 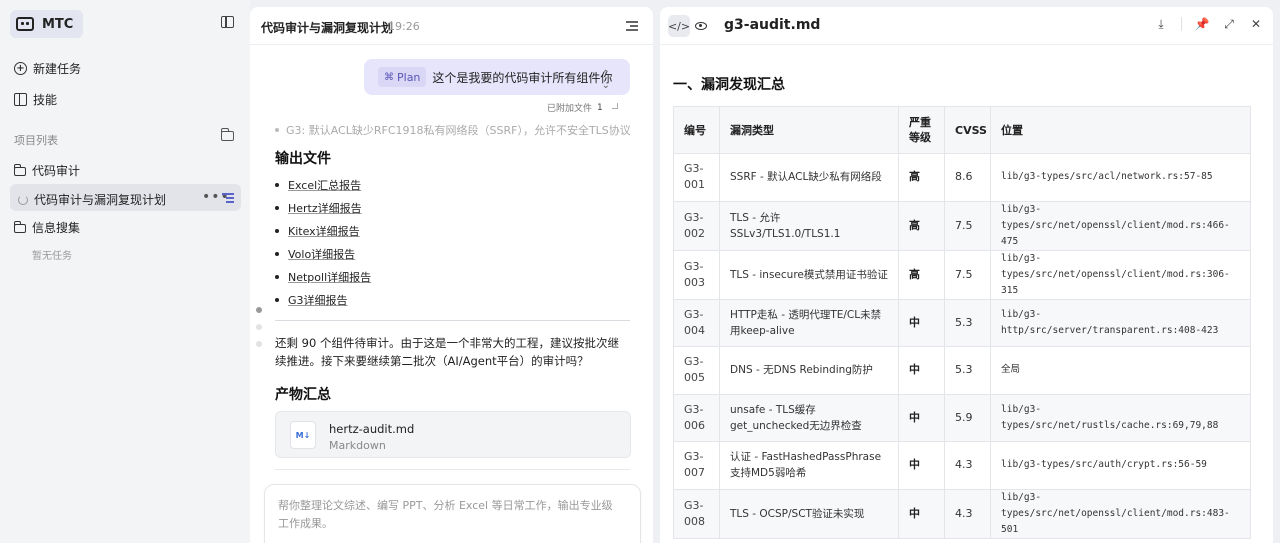 What do you see at coordinates (582, 107) in the screenshot?
I see `attached-files: 已附加文件 1` at bounding box center [582, 107].